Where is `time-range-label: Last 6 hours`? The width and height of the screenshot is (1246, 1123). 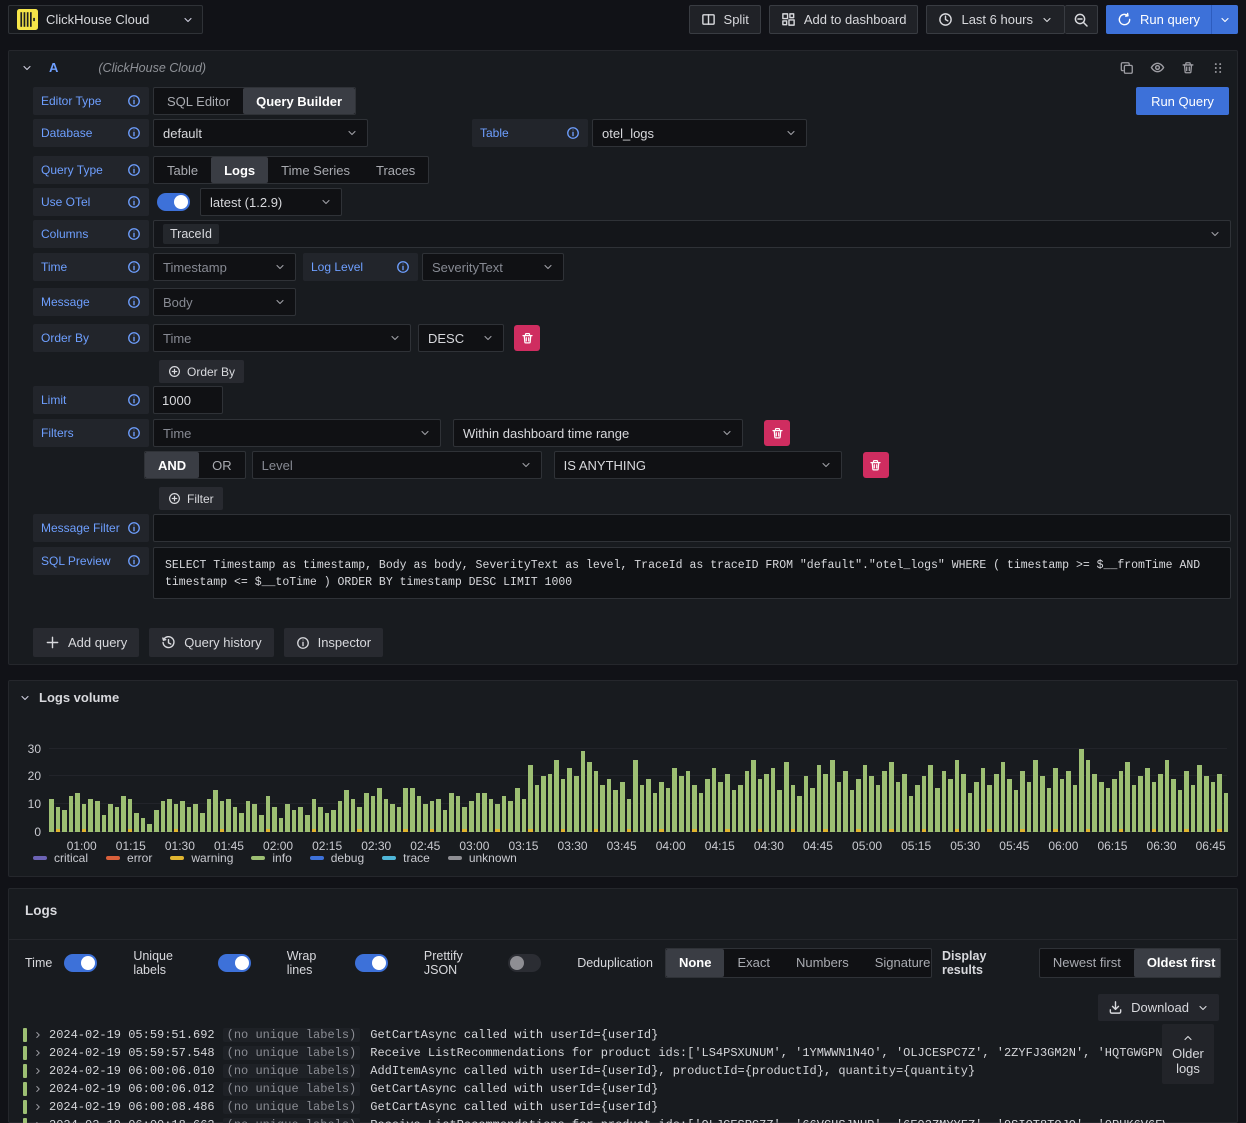
time-range-label: Last 6 hours is located at coordinates (997, 19).